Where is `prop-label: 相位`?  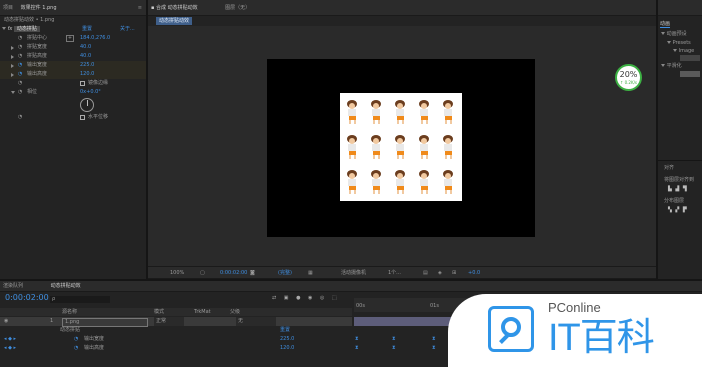 prop-label: 相位 is located at coordinates (32, 92).